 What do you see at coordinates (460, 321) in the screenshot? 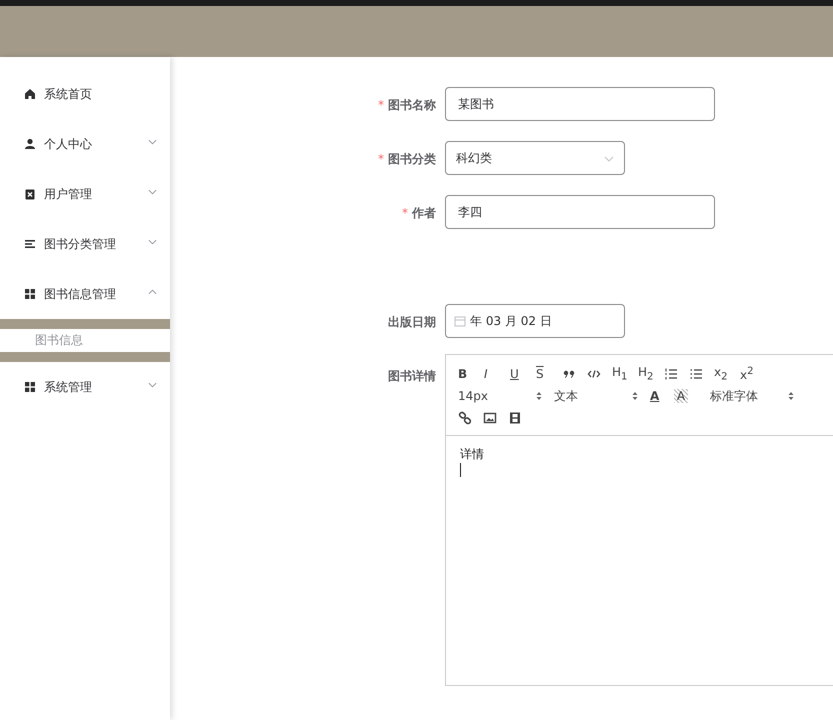
I see `calendar-icon` at bounding box center [460, 321].